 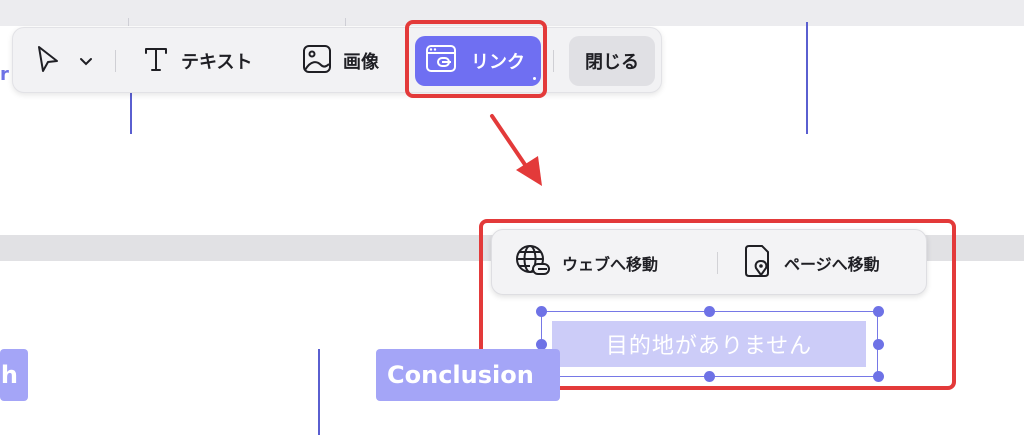 I want to click on conclusion-chip: Conclusion, so click(x=468, y=375).